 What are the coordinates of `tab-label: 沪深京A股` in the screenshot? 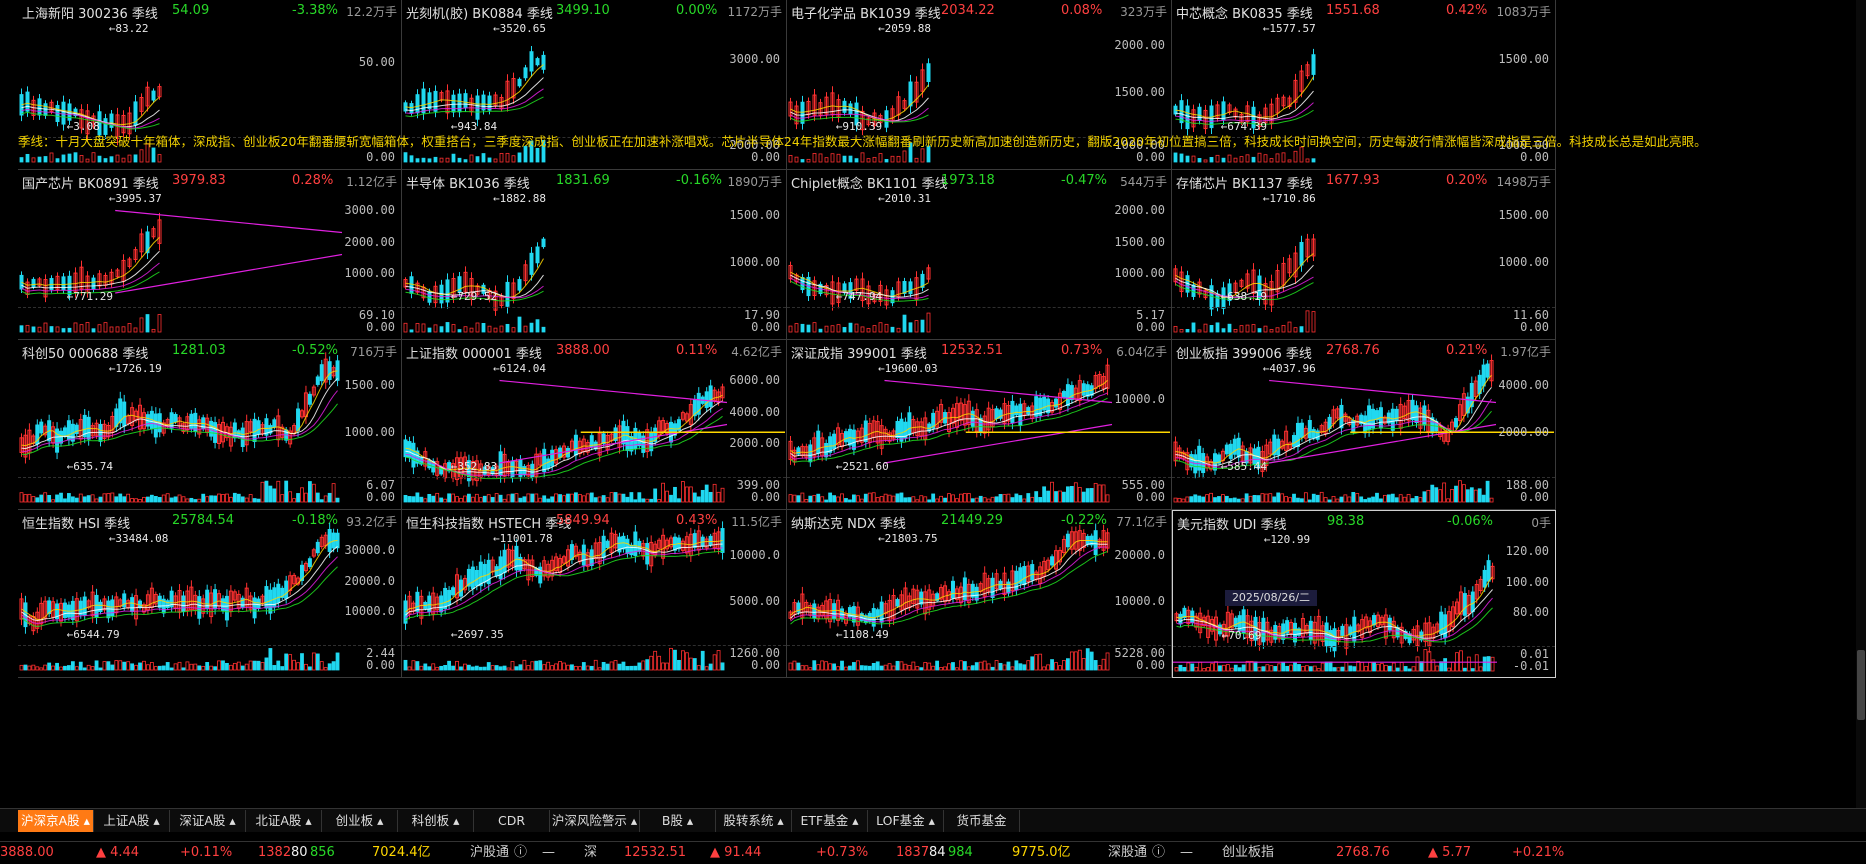 It's located at (50, 820).